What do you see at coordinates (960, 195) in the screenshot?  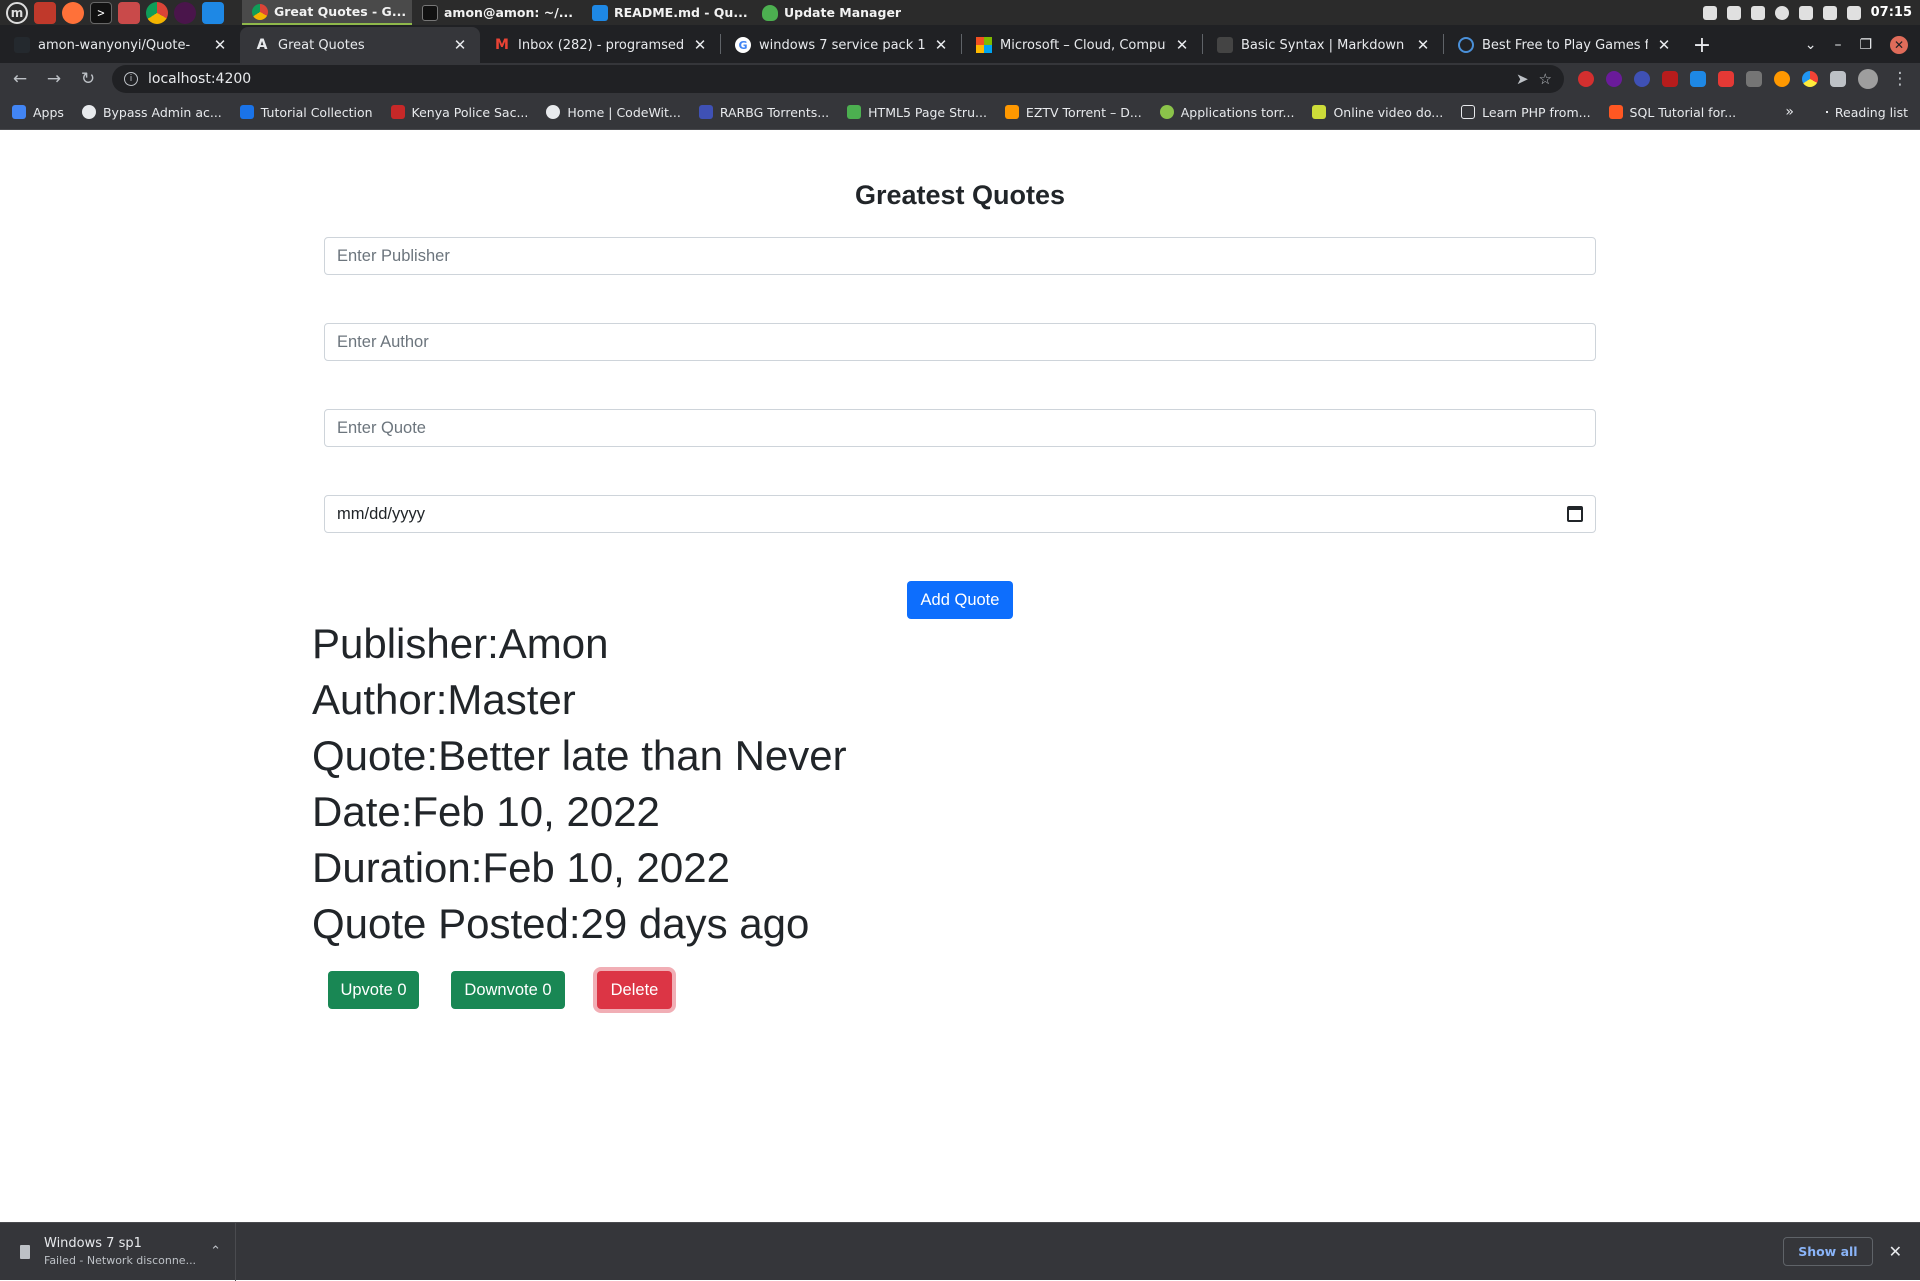 I see `page-title: Greatest Quotes` at bounding box center [960, 195].